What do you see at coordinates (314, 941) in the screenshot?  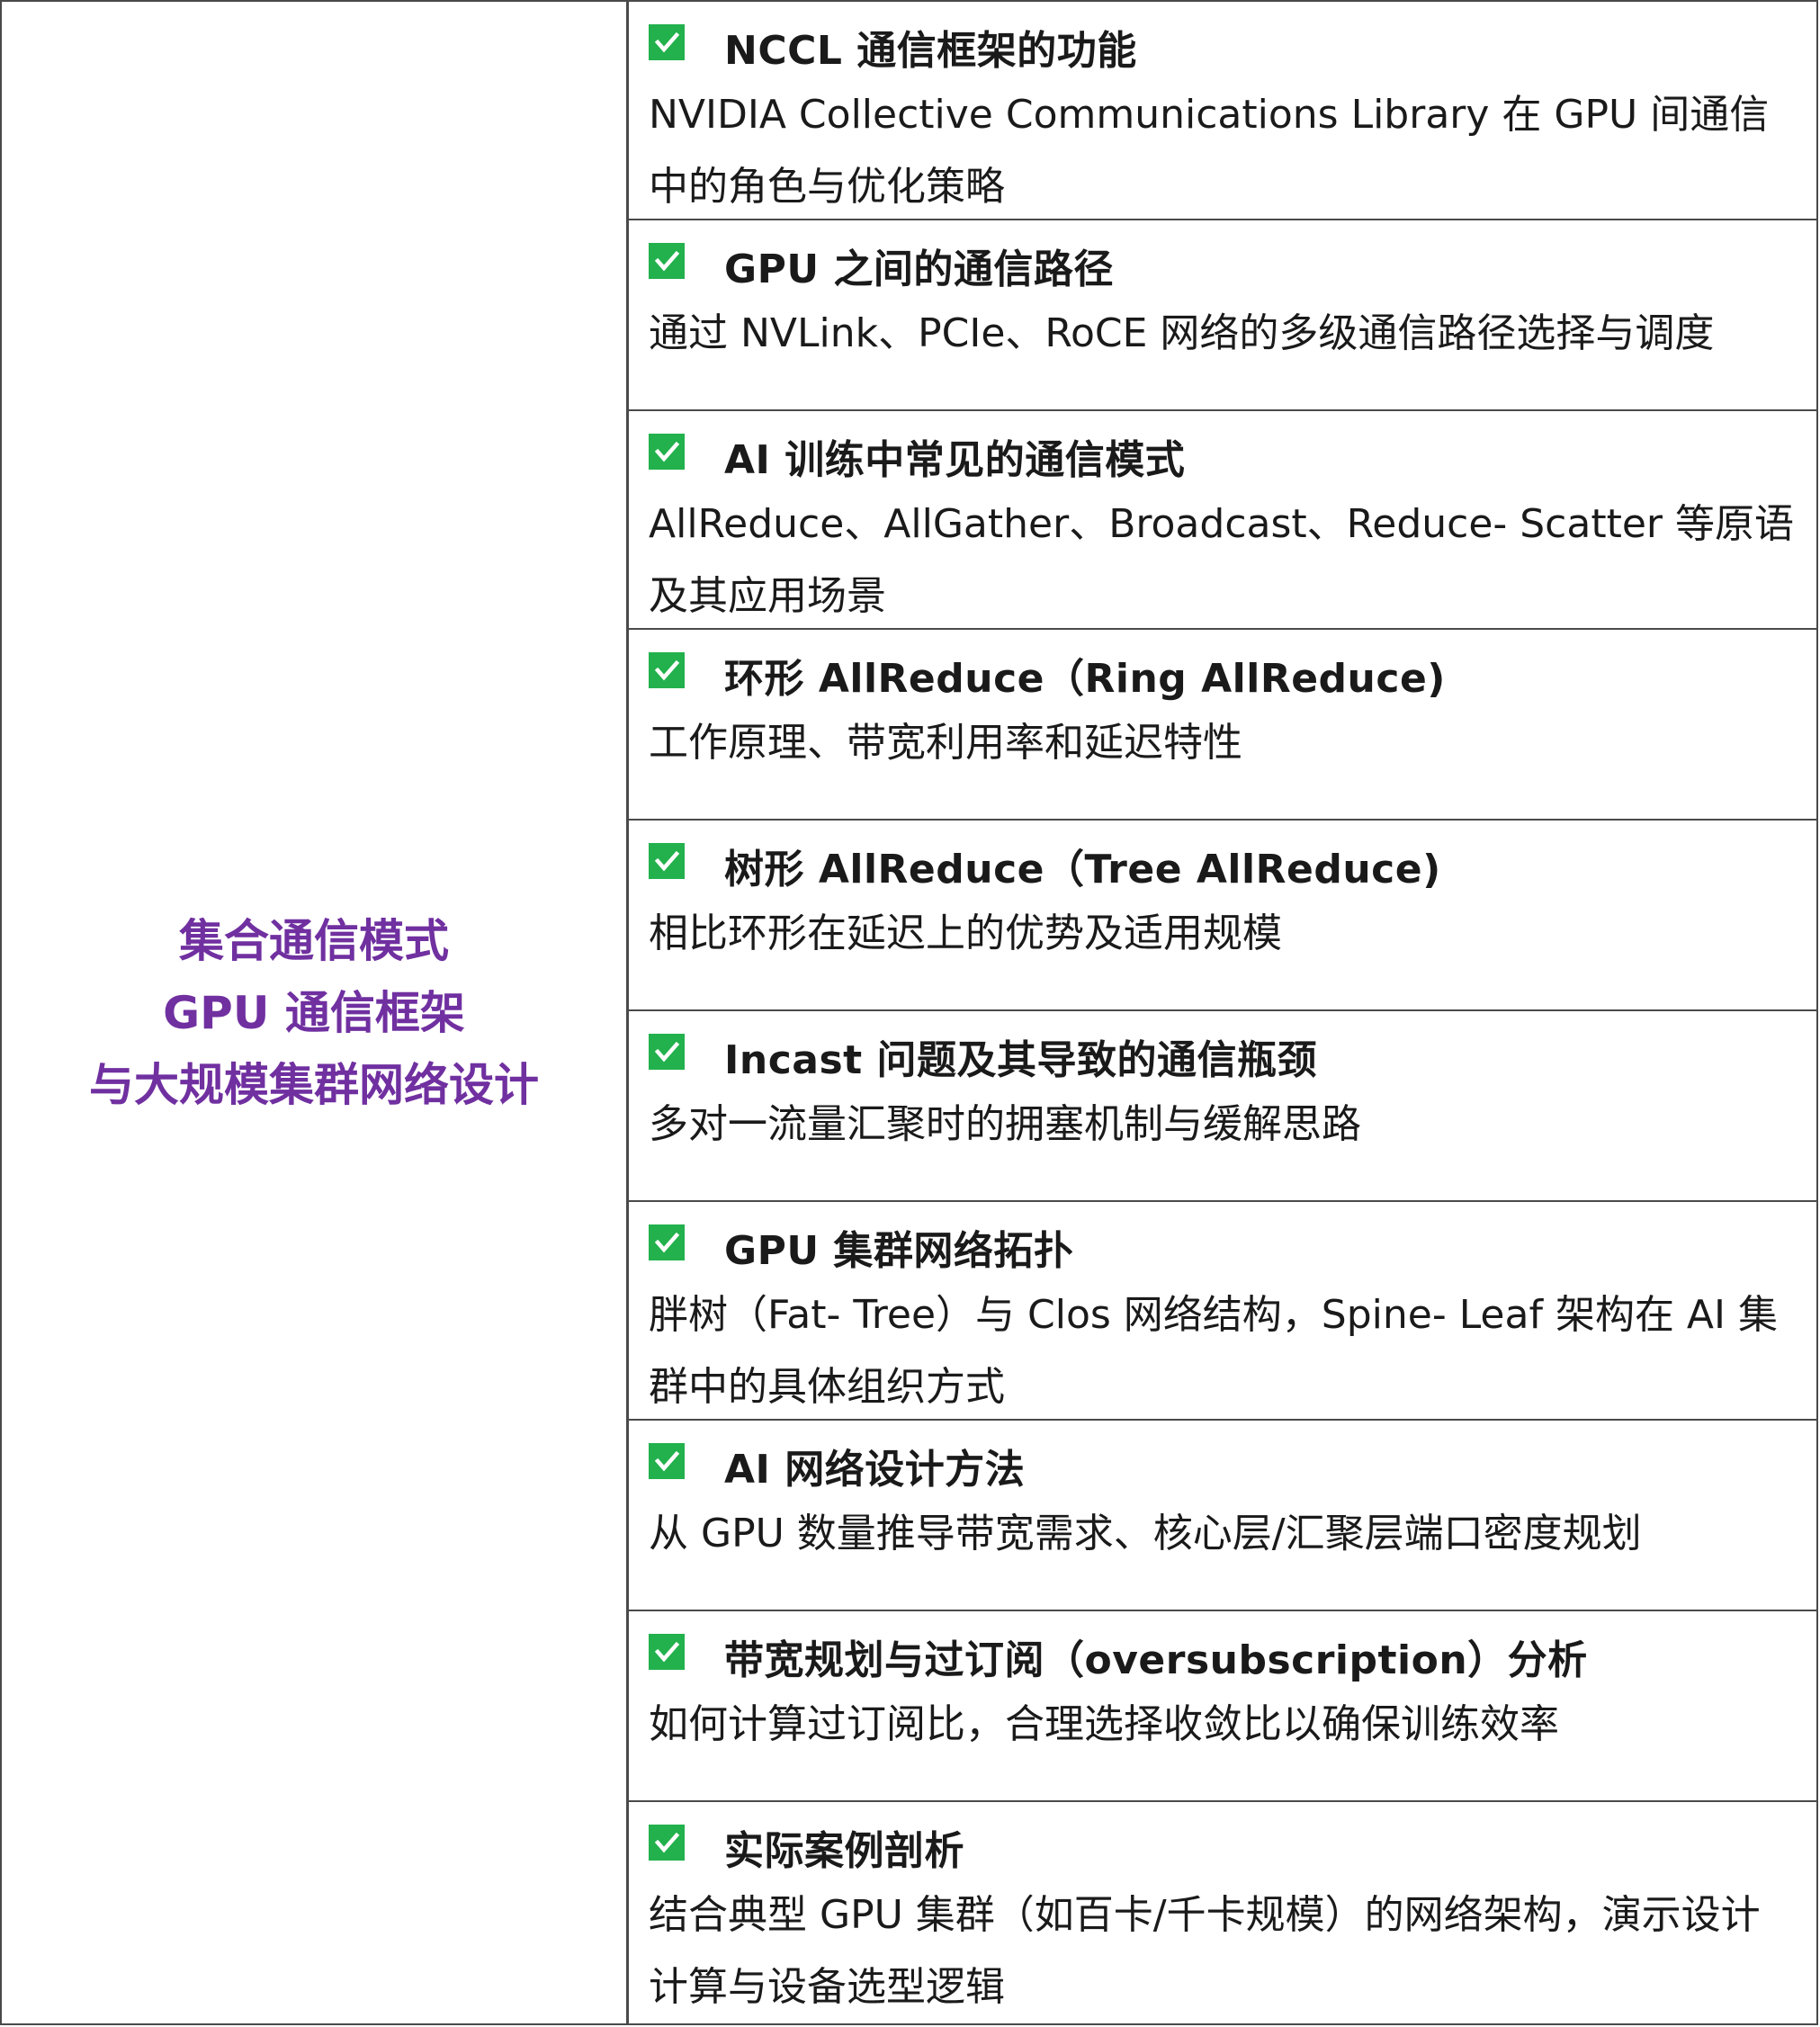 I see `section-title-line: 集合通信模式` at bounding box center [314, 941].